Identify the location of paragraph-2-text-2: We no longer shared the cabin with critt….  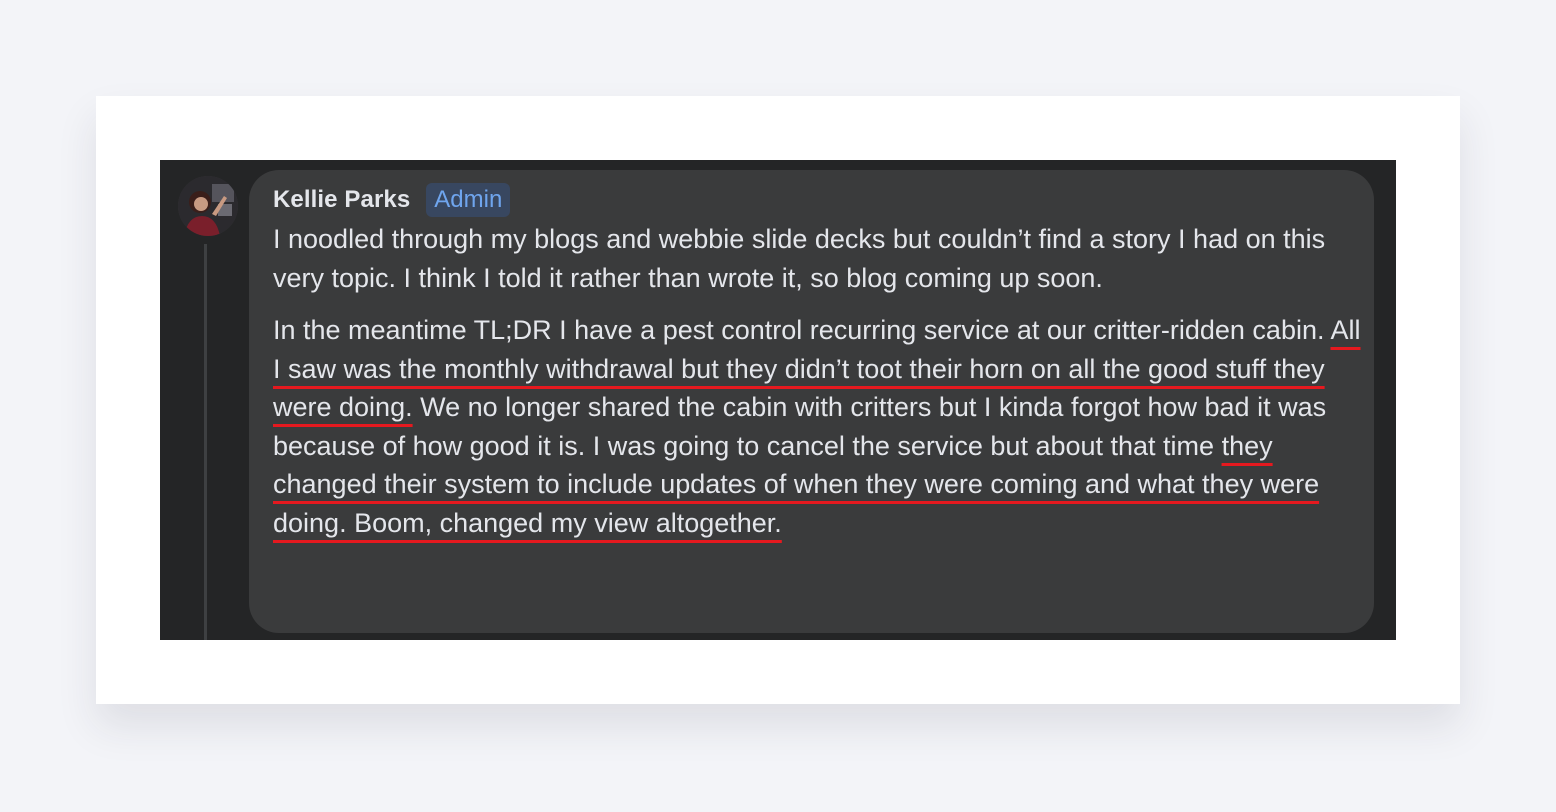
(800, 426).